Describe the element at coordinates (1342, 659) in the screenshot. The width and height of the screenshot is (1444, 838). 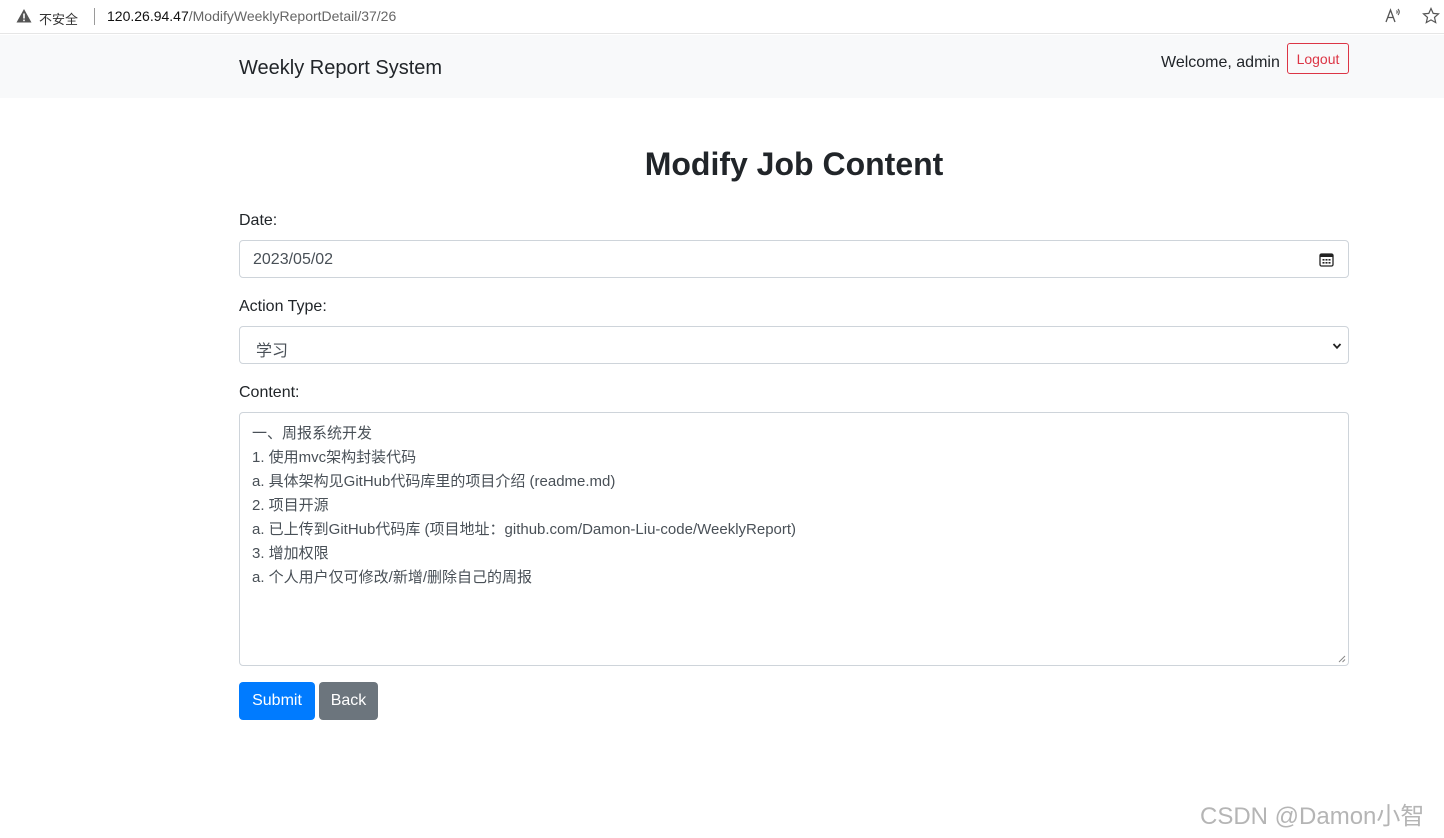
I see `resize-handle-icon` at that location.